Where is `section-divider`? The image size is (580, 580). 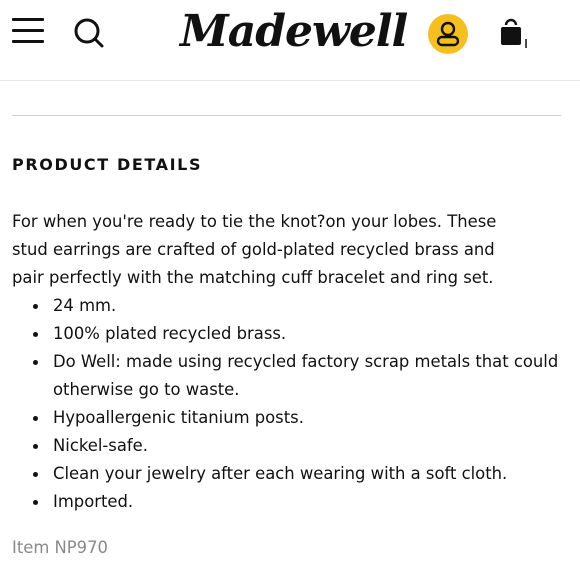
section-divider is located at coordinates (286, 115).